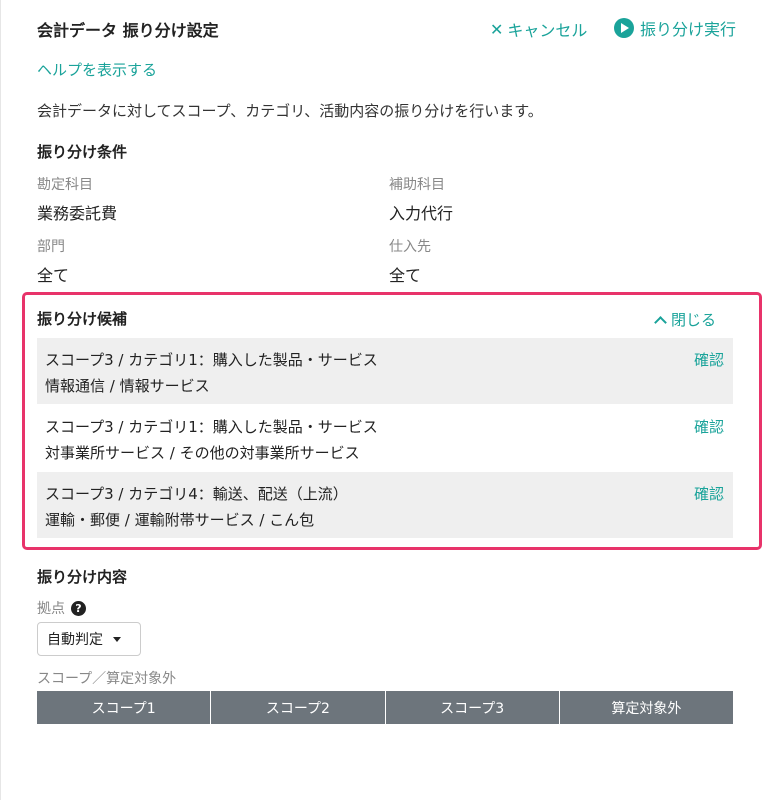  What do you see at coordinates (624, 28) in the screenshot?
I see `play-icon` at bounding box center [624, 28].